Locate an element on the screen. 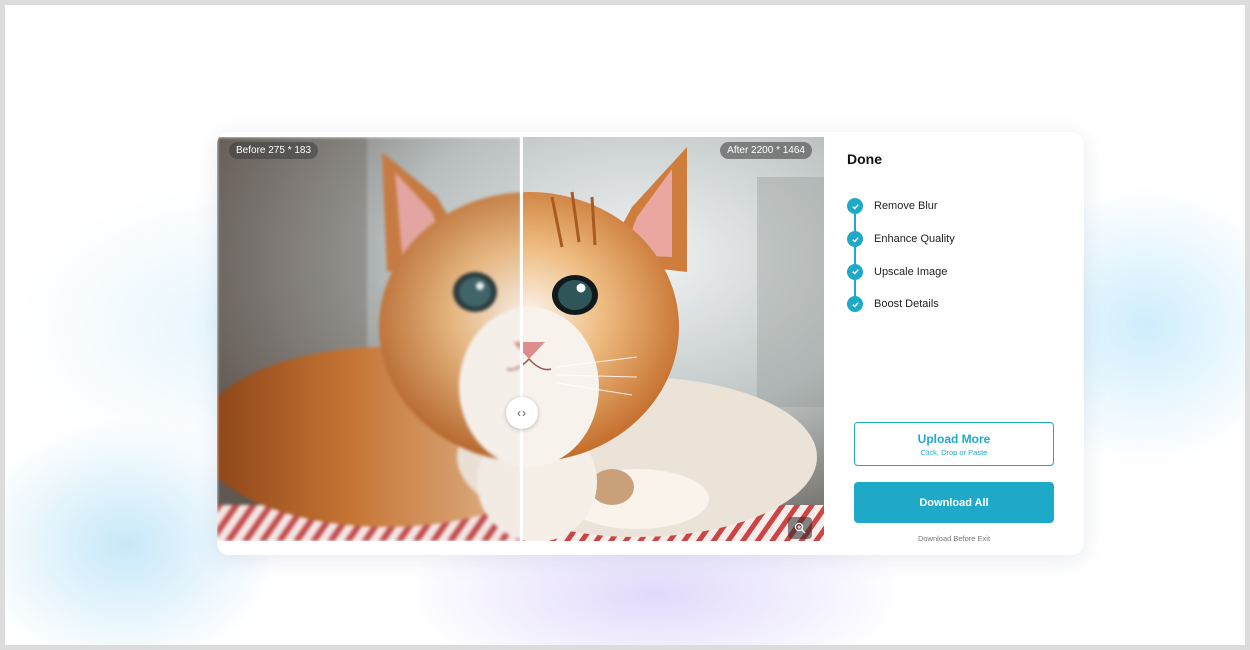 The image size is (1250, 650). status-title: Done is located at coordinates (864, 159).